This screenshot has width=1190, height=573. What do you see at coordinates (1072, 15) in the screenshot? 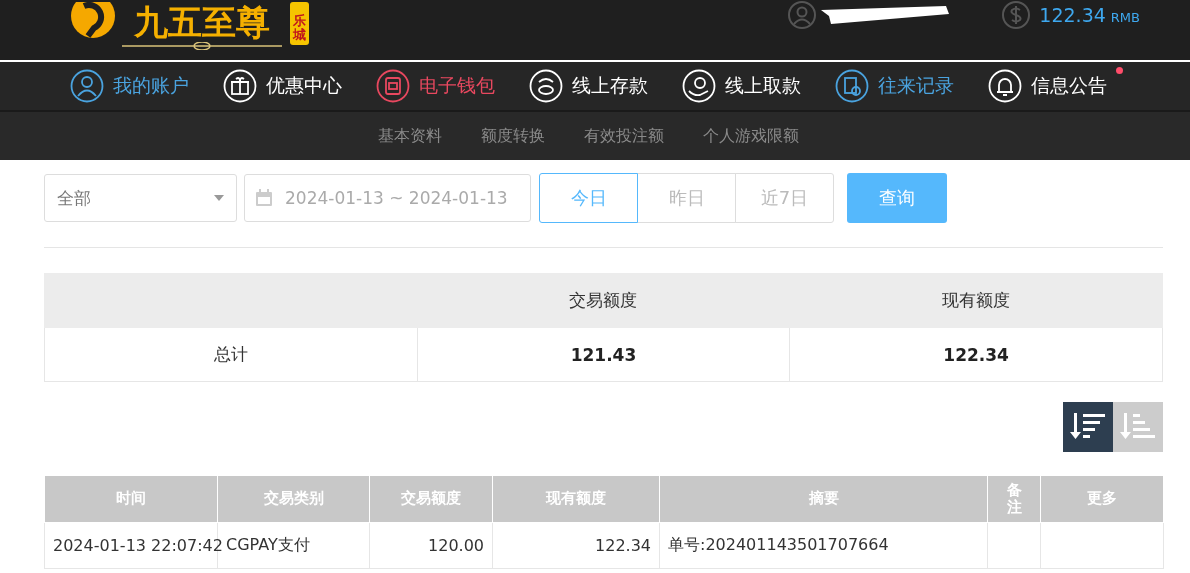
I see `balance-amount: 122.34` at bounding box center [1072, 15].